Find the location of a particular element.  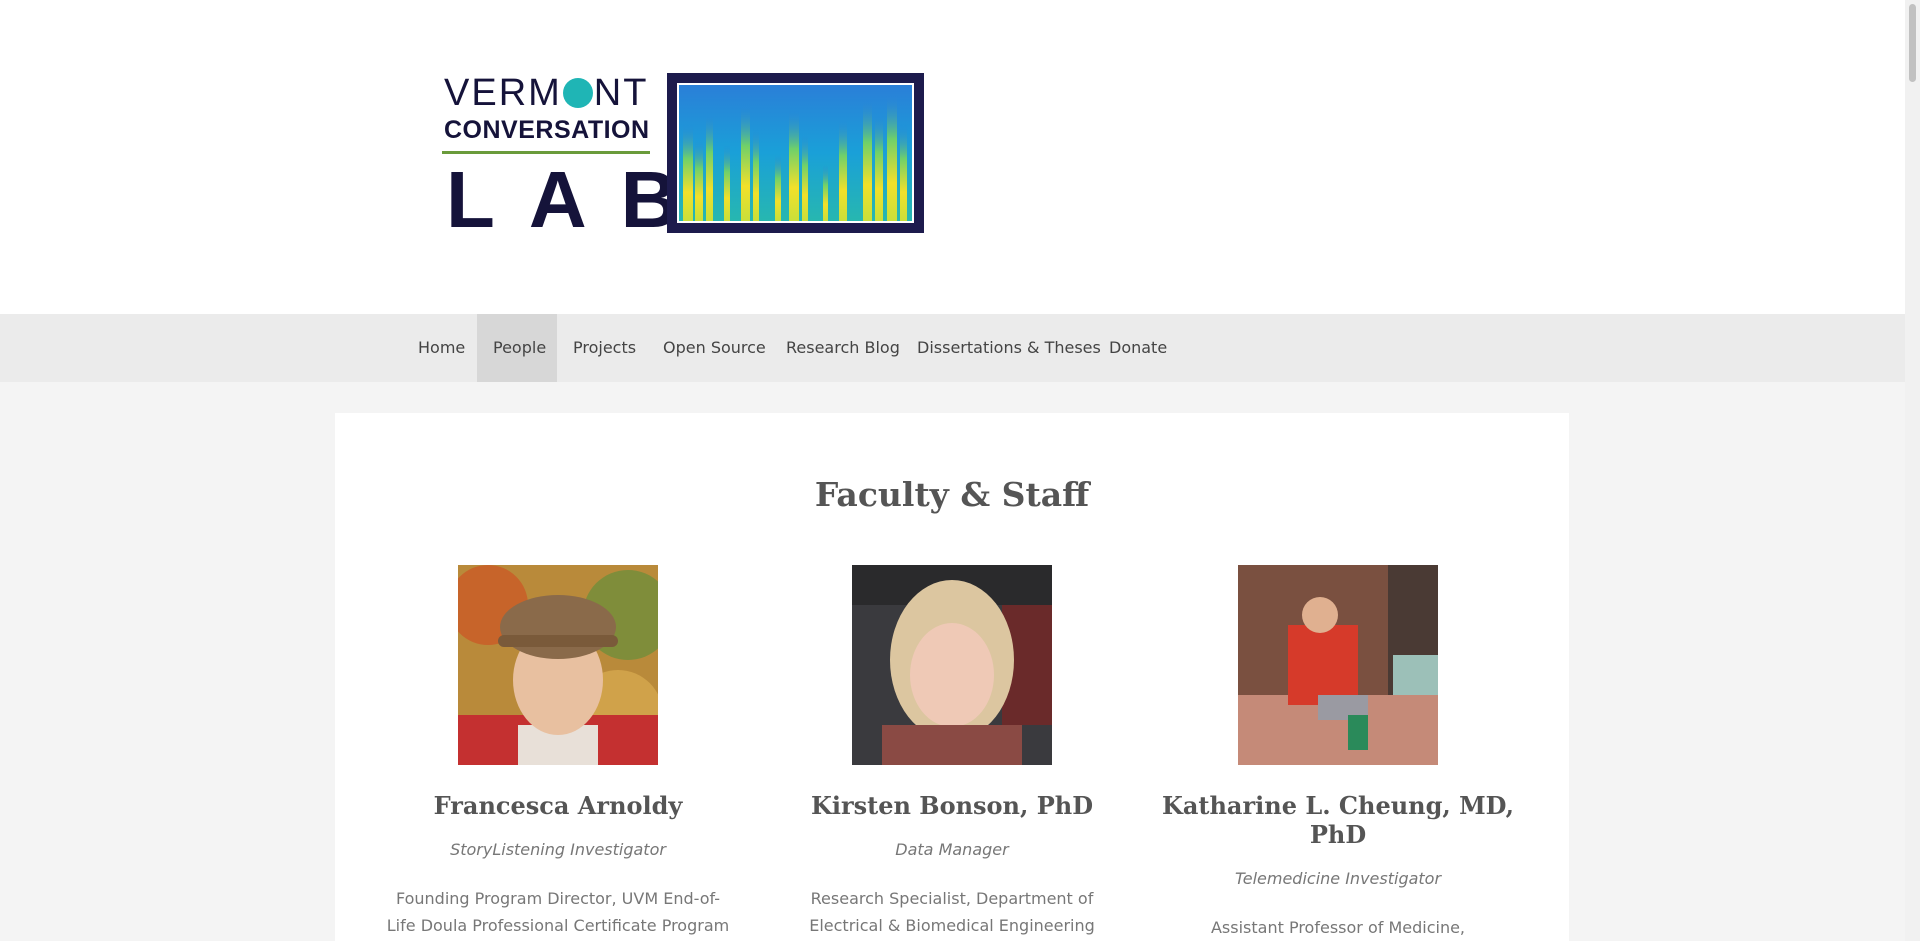

nav-item-people: People is located at coordinates (517, 348).